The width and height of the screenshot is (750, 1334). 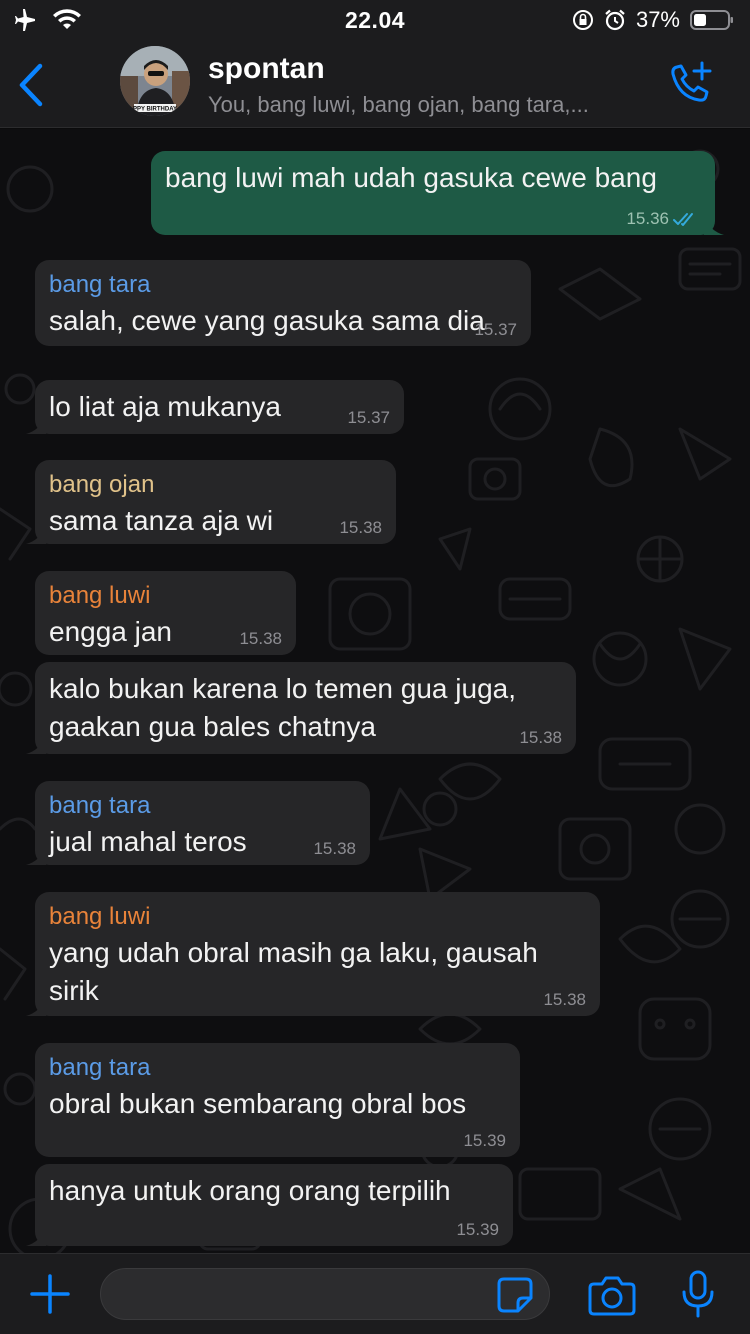 What do you see at coordinates (148, 841) in the screenshot?
I see `message-text: jual mahal teros` at bounding box center [148, 841].